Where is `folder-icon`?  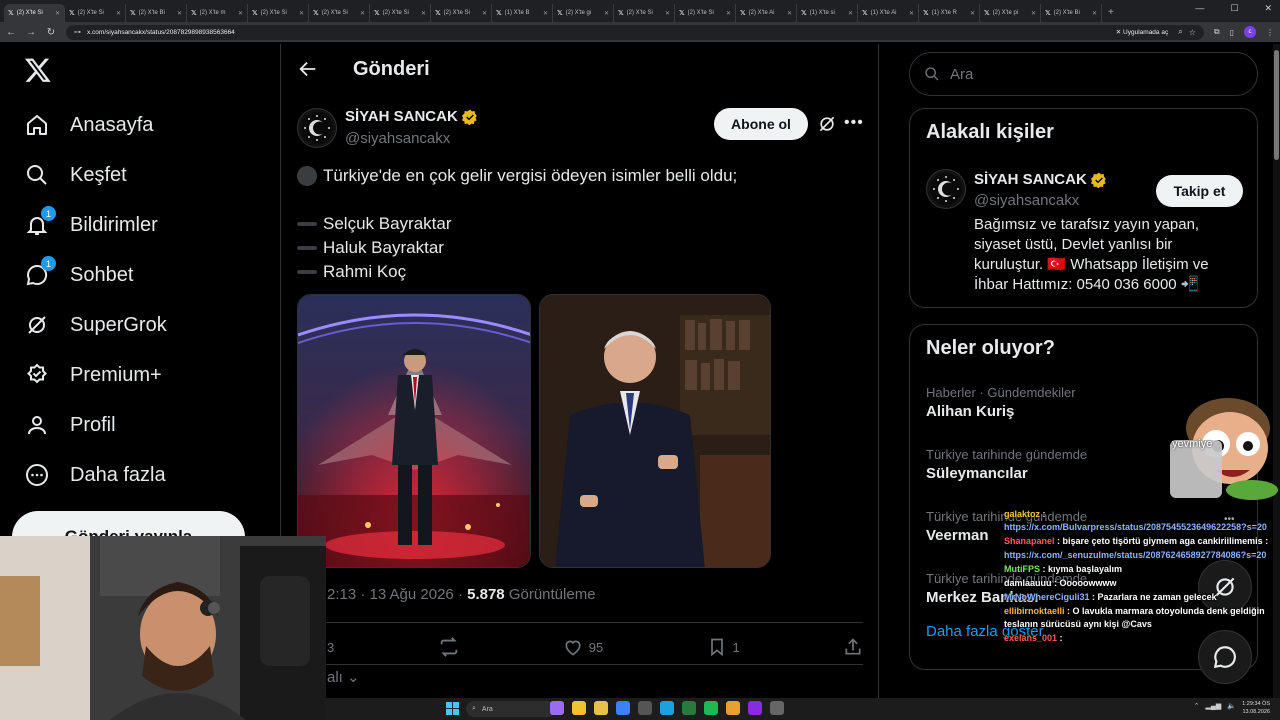
folder-icon is located at coordinates (601, 708).